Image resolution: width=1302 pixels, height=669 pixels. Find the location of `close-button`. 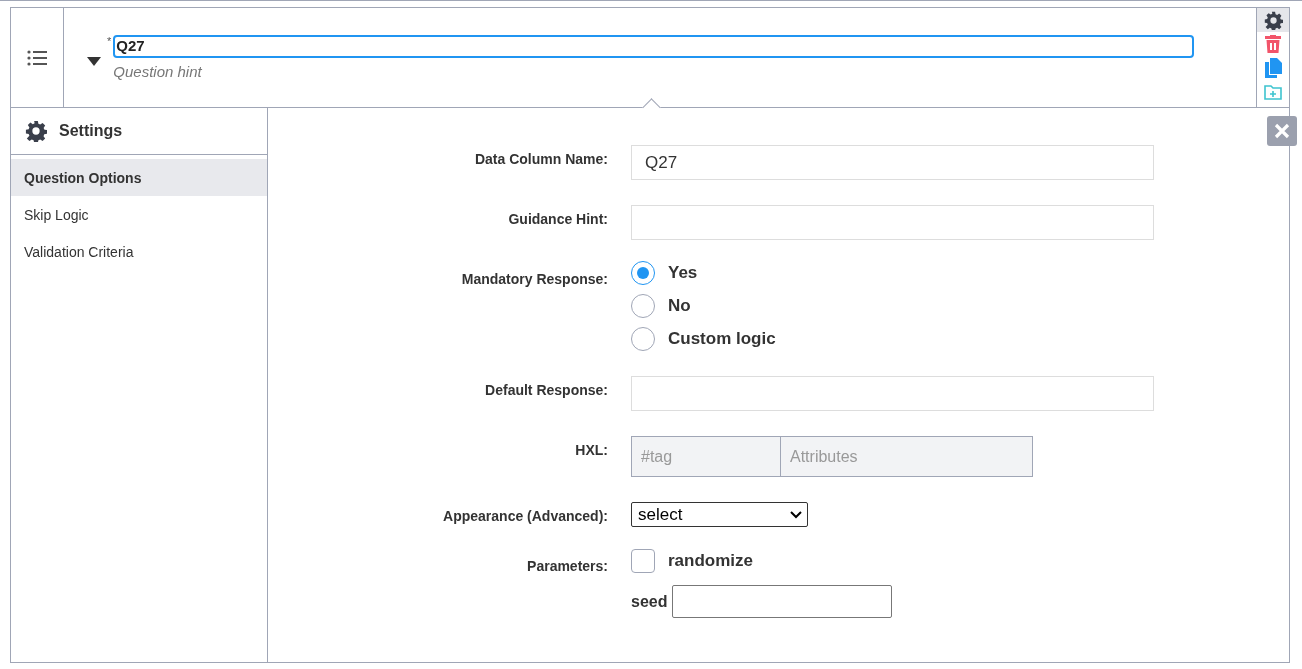

close-button is located at coordinates (1282, 131).